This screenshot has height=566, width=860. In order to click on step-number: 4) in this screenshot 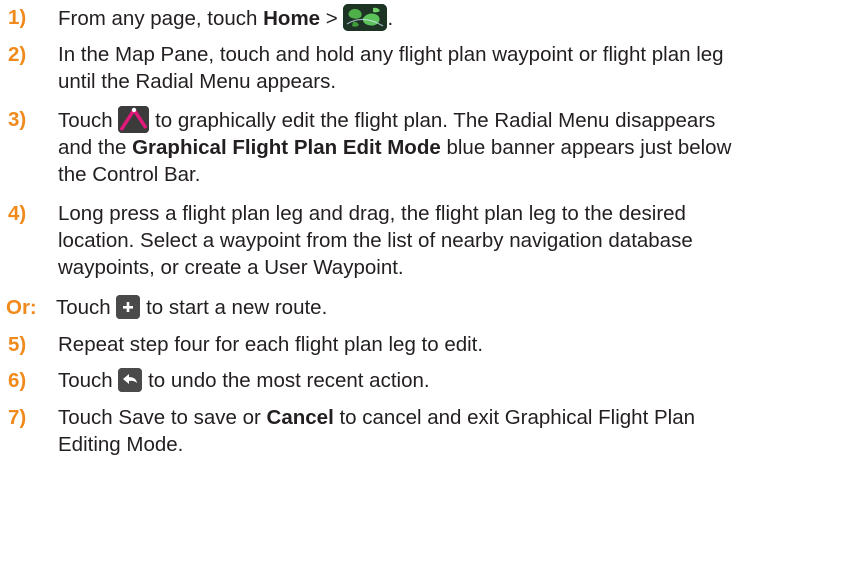, I will do `click(17, 213)`.